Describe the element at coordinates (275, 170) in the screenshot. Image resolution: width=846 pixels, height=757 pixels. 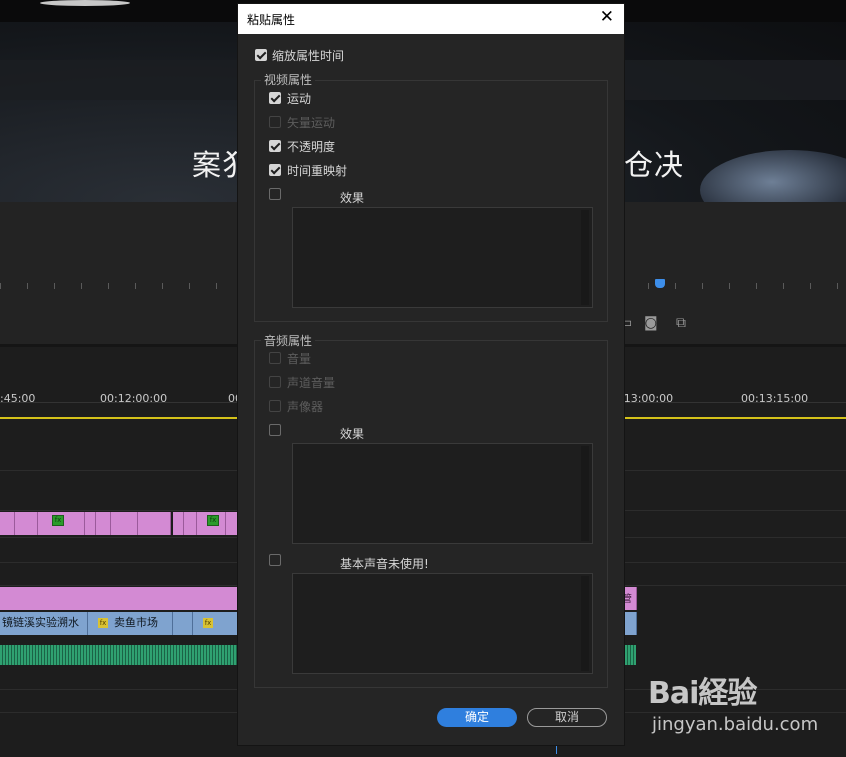
I see `time-remapping-checkbox` at that location.